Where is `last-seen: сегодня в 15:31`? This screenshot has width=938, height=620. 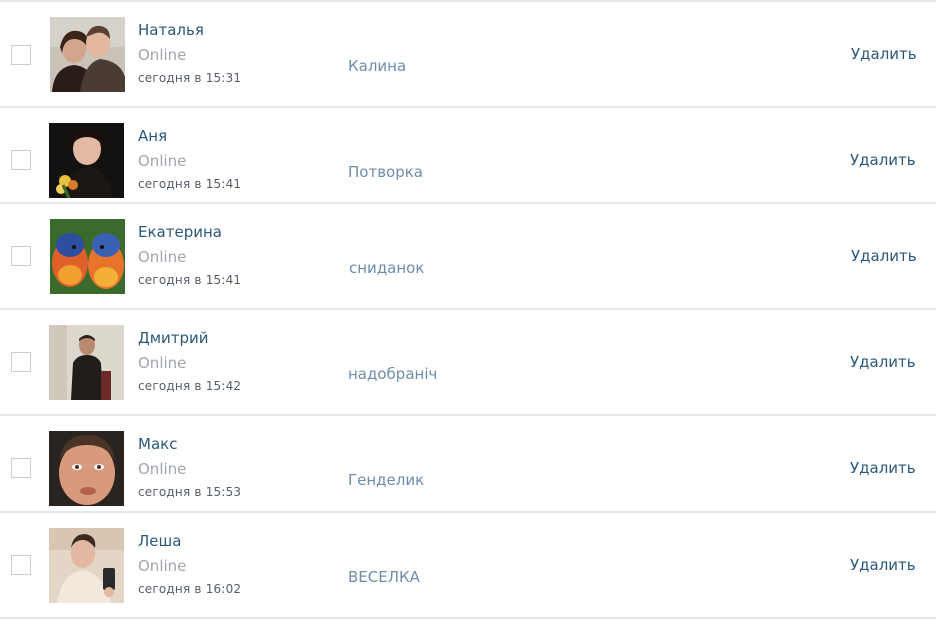
last-seen: сегодня в 15:31 is located at coordinates (190, 78).